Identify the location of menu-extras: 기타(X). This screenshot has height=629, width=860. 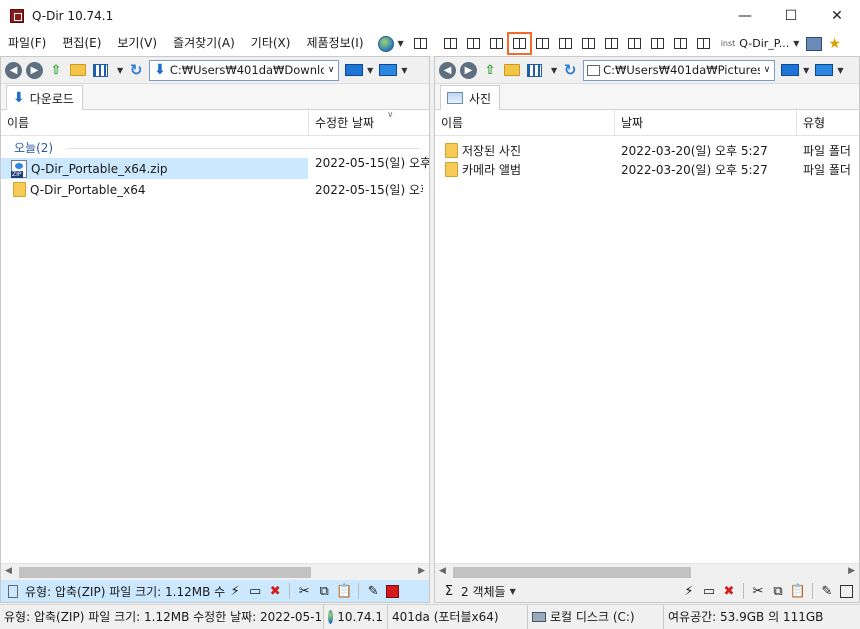
(271, 43).